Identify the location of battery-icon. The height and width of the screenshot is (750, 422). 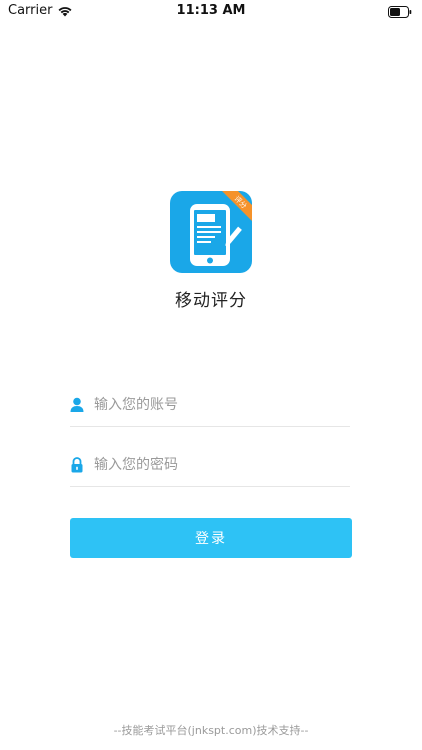
(400, 12).